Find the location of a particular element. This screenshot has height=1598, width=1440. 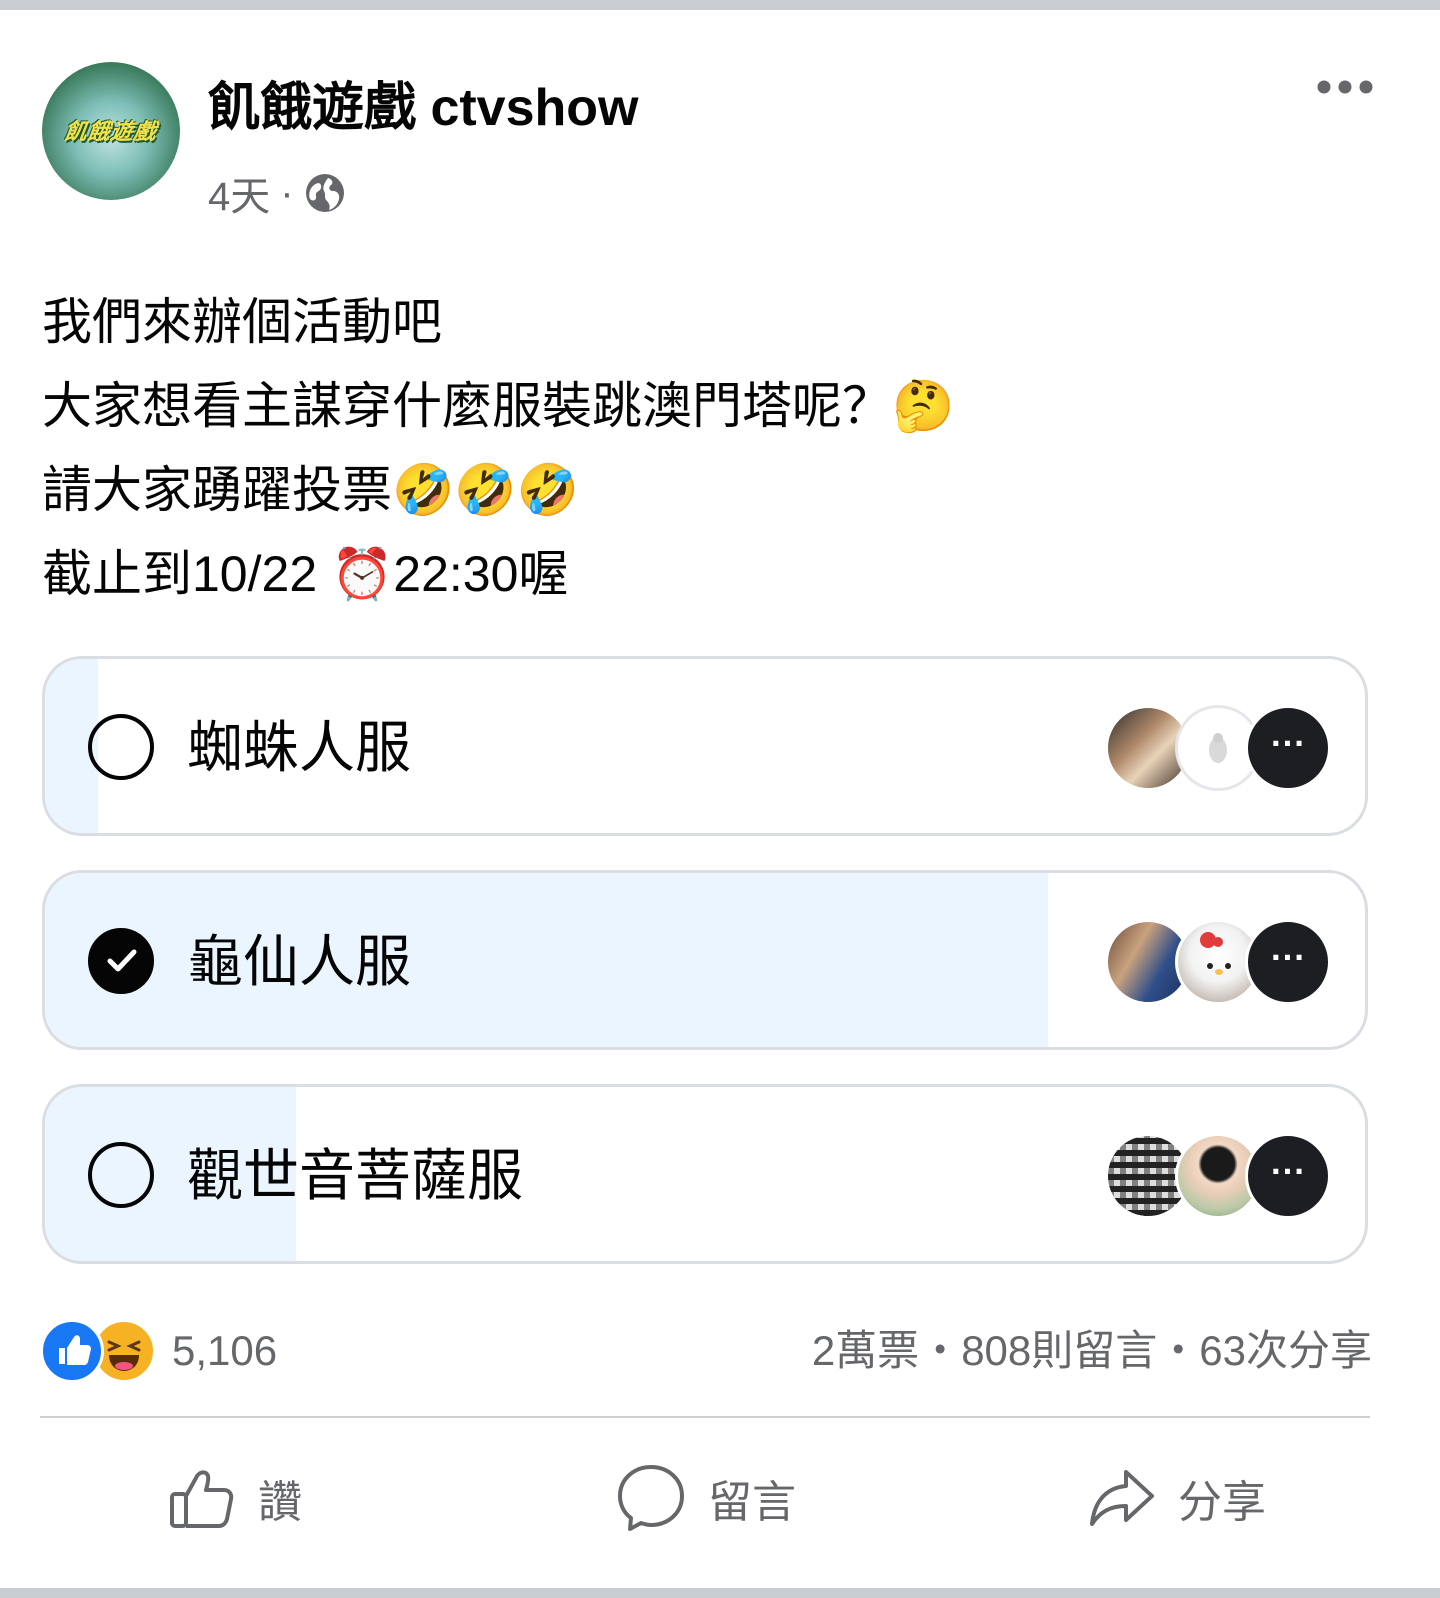

reaction-count: 5,106 is located at coordinates (225, 1350).